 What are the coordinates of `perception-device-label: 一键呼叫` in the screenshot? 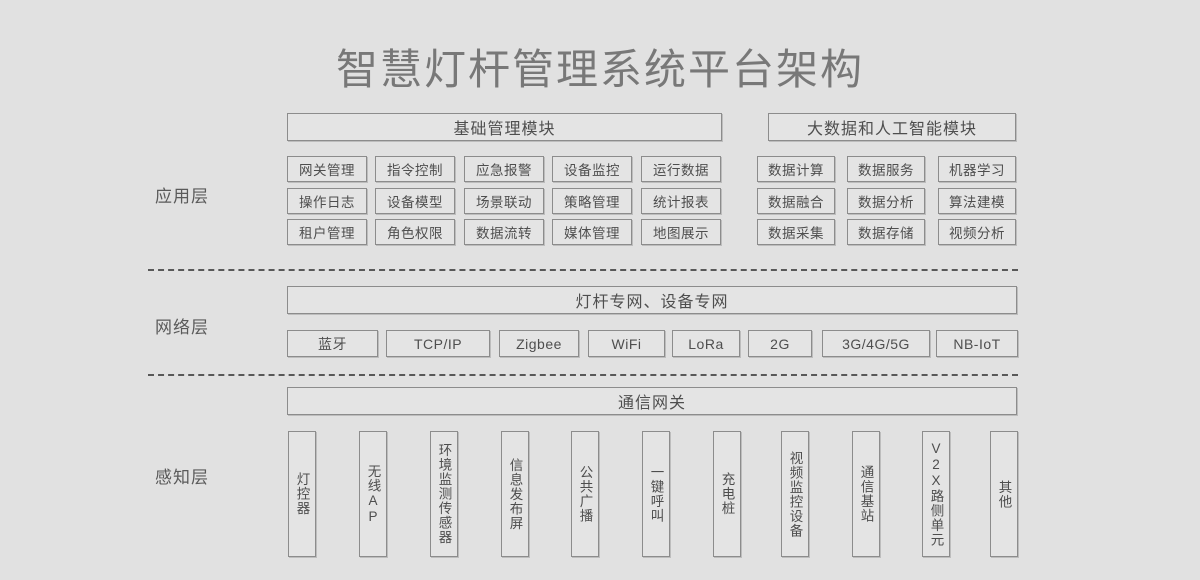 It's located at (656, 494).